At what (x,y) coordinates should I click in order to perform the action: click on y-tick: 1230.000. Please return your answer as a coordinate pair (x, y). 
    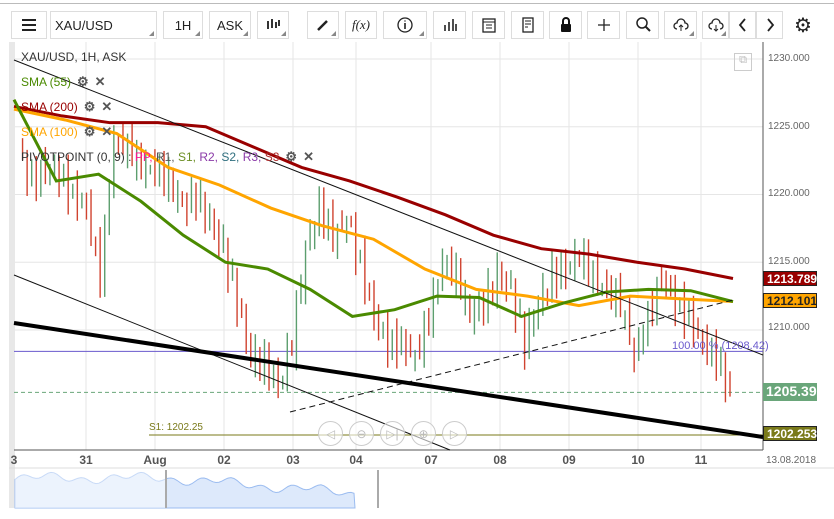
    Looking at the image, I should click on (789, 58).